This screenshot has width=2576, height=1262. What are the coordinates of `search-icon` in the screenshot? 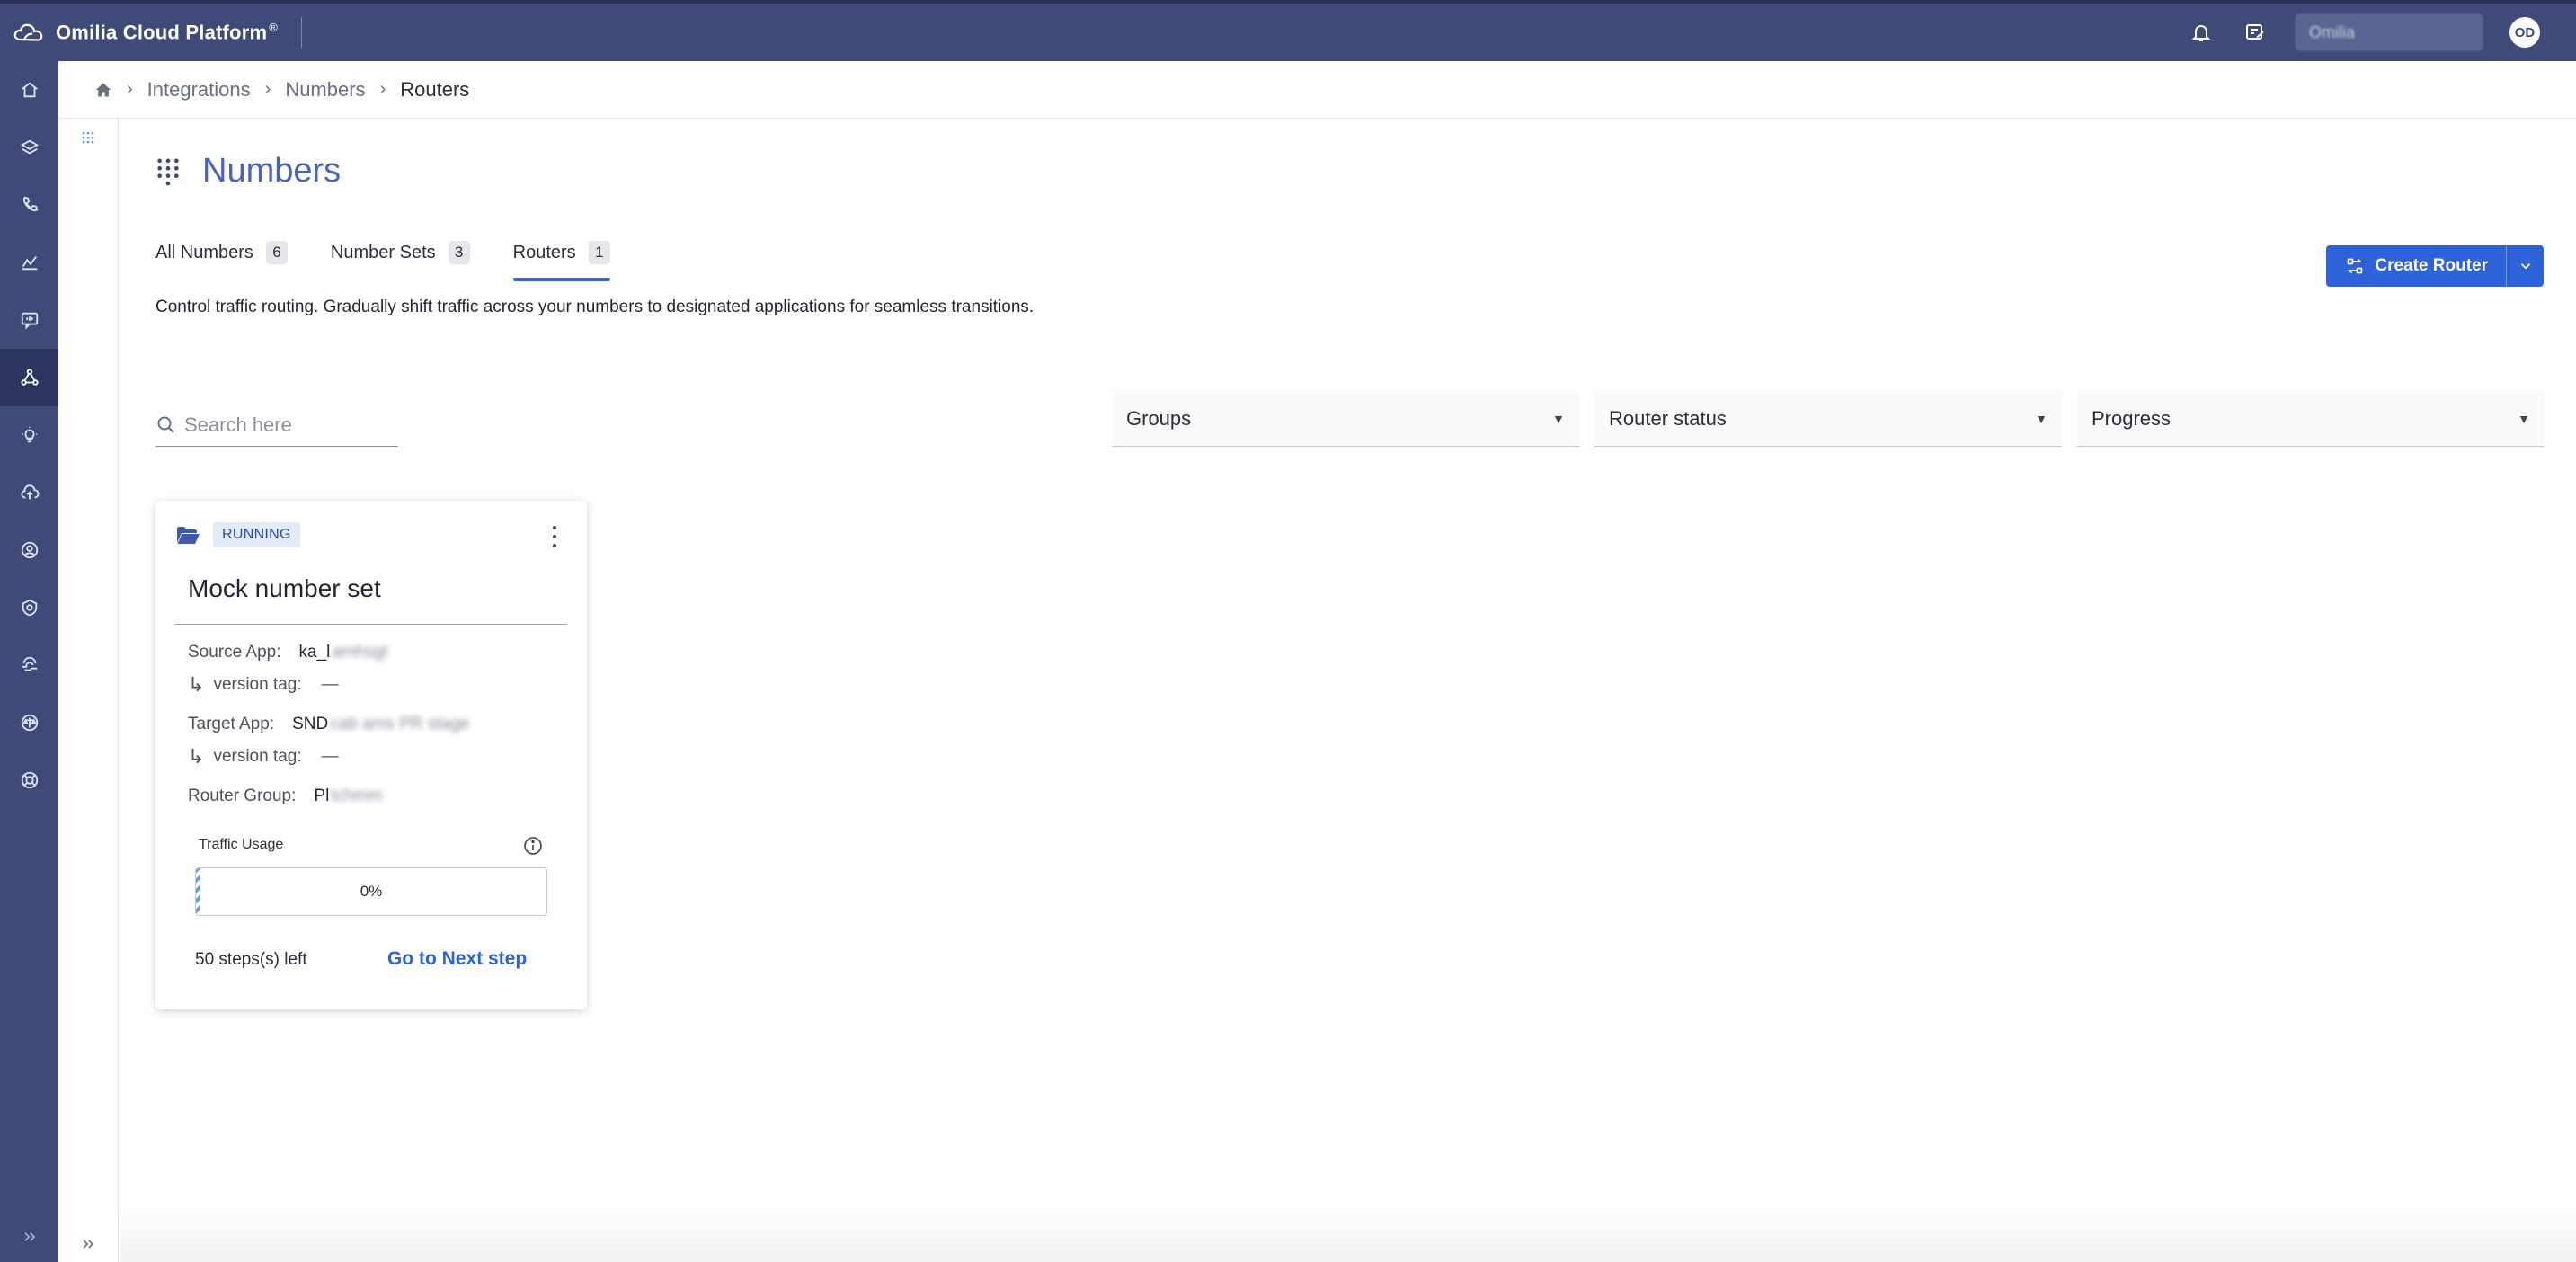 It's located at (165, 424).